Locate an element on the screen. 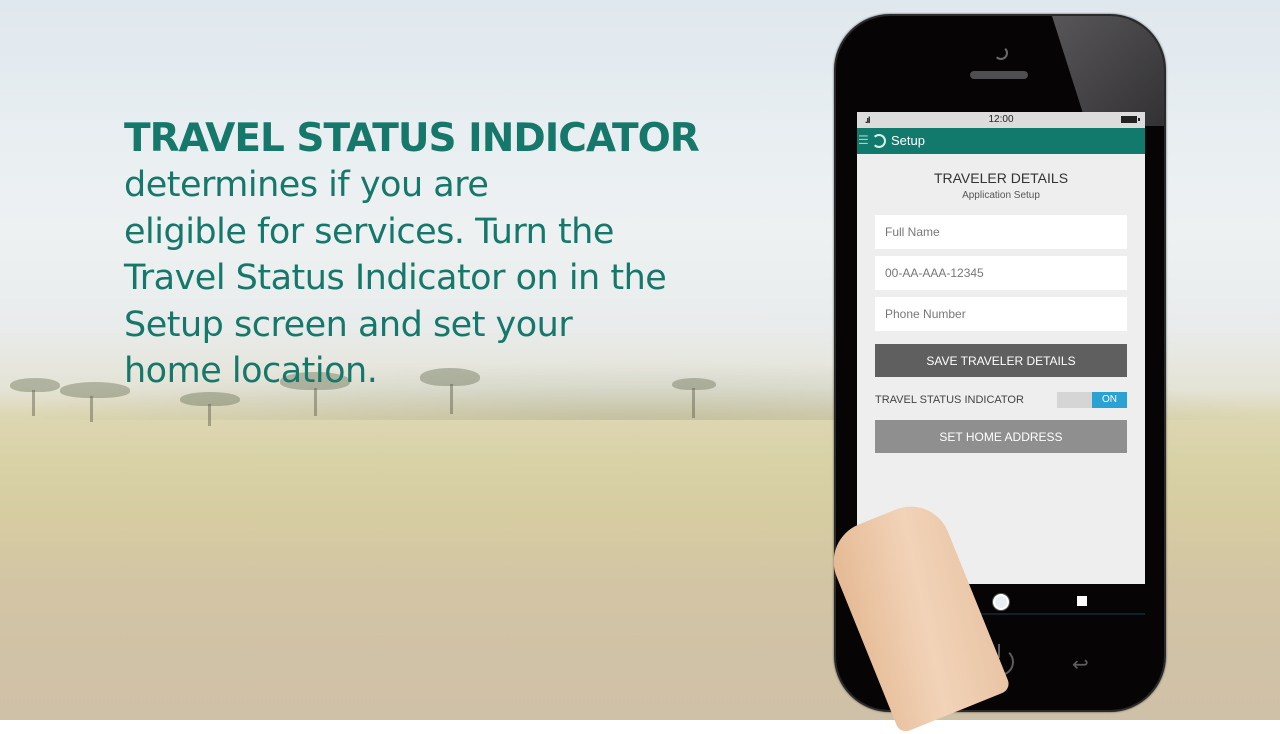 The height and width of the screenshot is (734, 1280). home-icon is located at coordinates (1001, 602).